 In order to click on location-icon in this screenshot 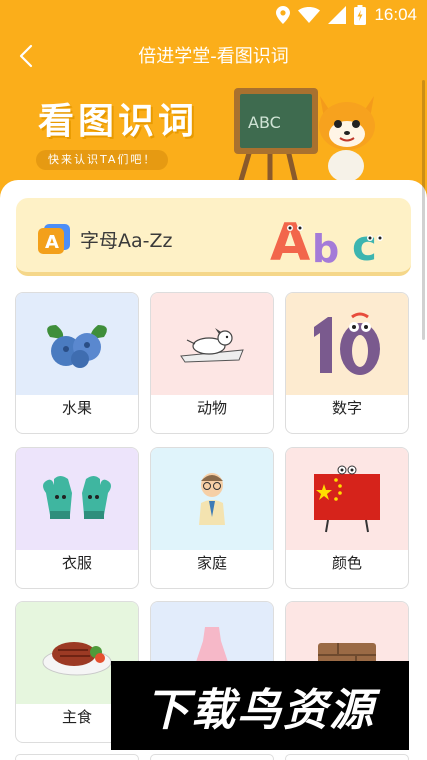, I will do `click(283, 15)`.